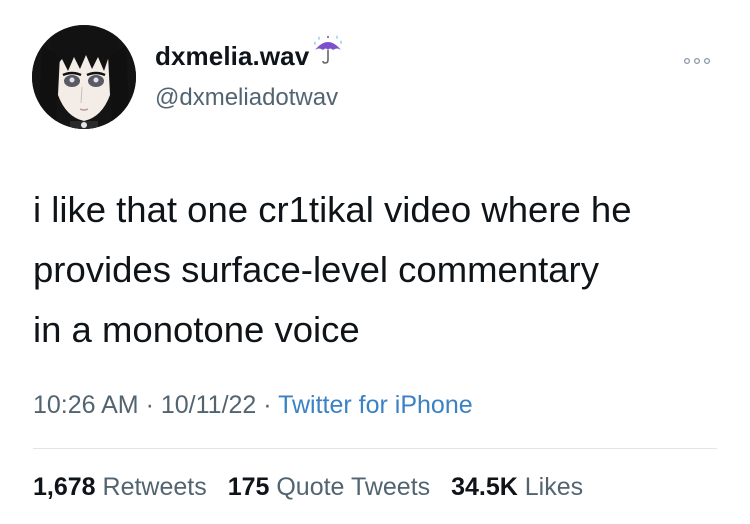 This screenshot has height=524, width=750. I want to click on avatar-image, so click(84, 77).